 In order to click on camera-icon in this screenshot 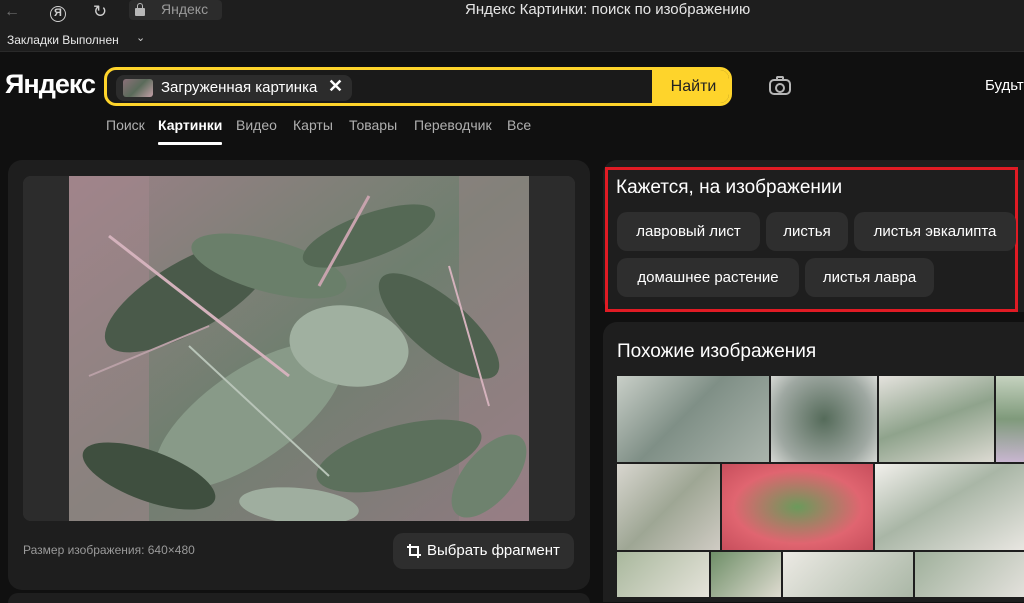, I will do `click(781, 86)`.